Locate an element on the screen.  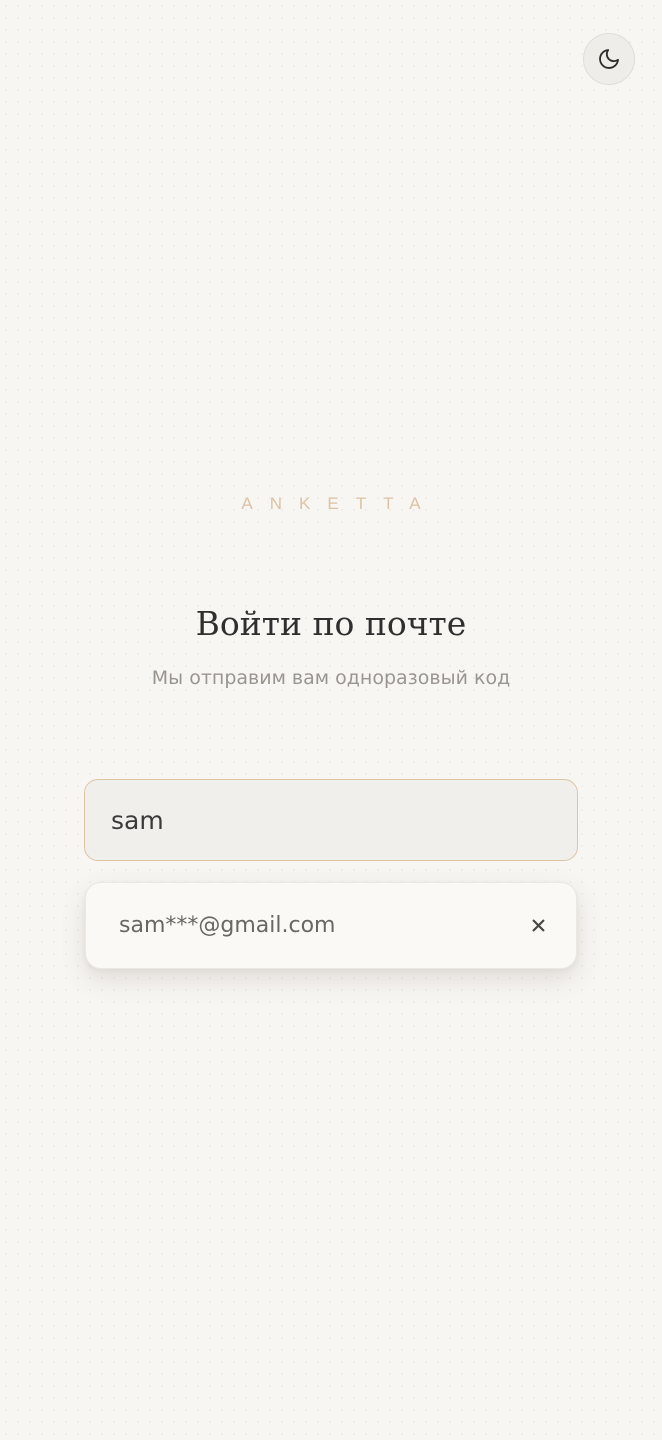
theme-toggle-button is located at coordinates (609, 59).